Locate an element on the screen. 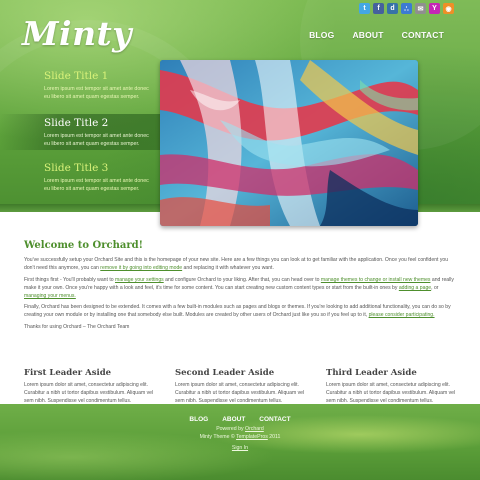 The height and width of the screenshot is (480, 480). sign-in-link: Sign In is located at coordinates (240, 448).